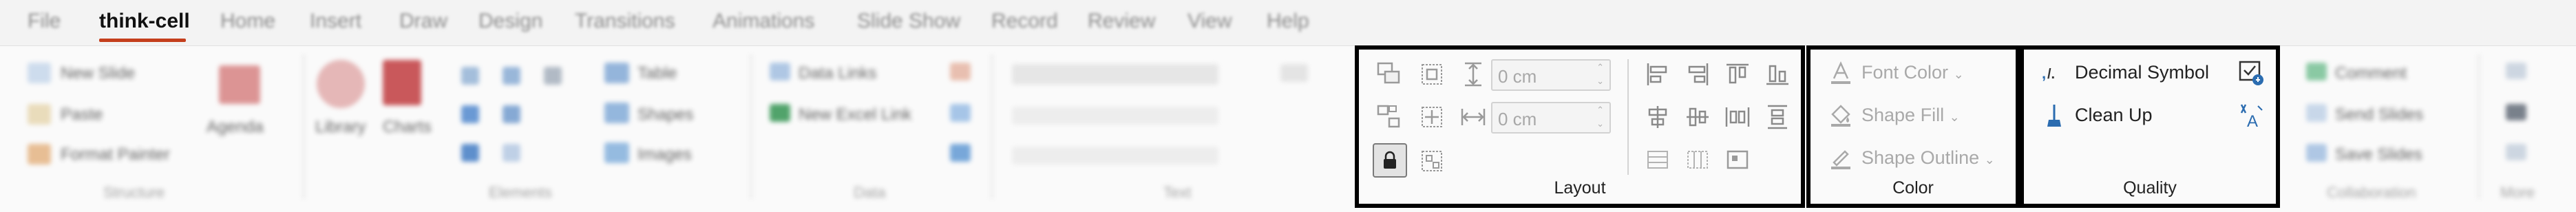 The image size is (2576, 212). I want to click on tab-draw: Draw, so click(423, 21).